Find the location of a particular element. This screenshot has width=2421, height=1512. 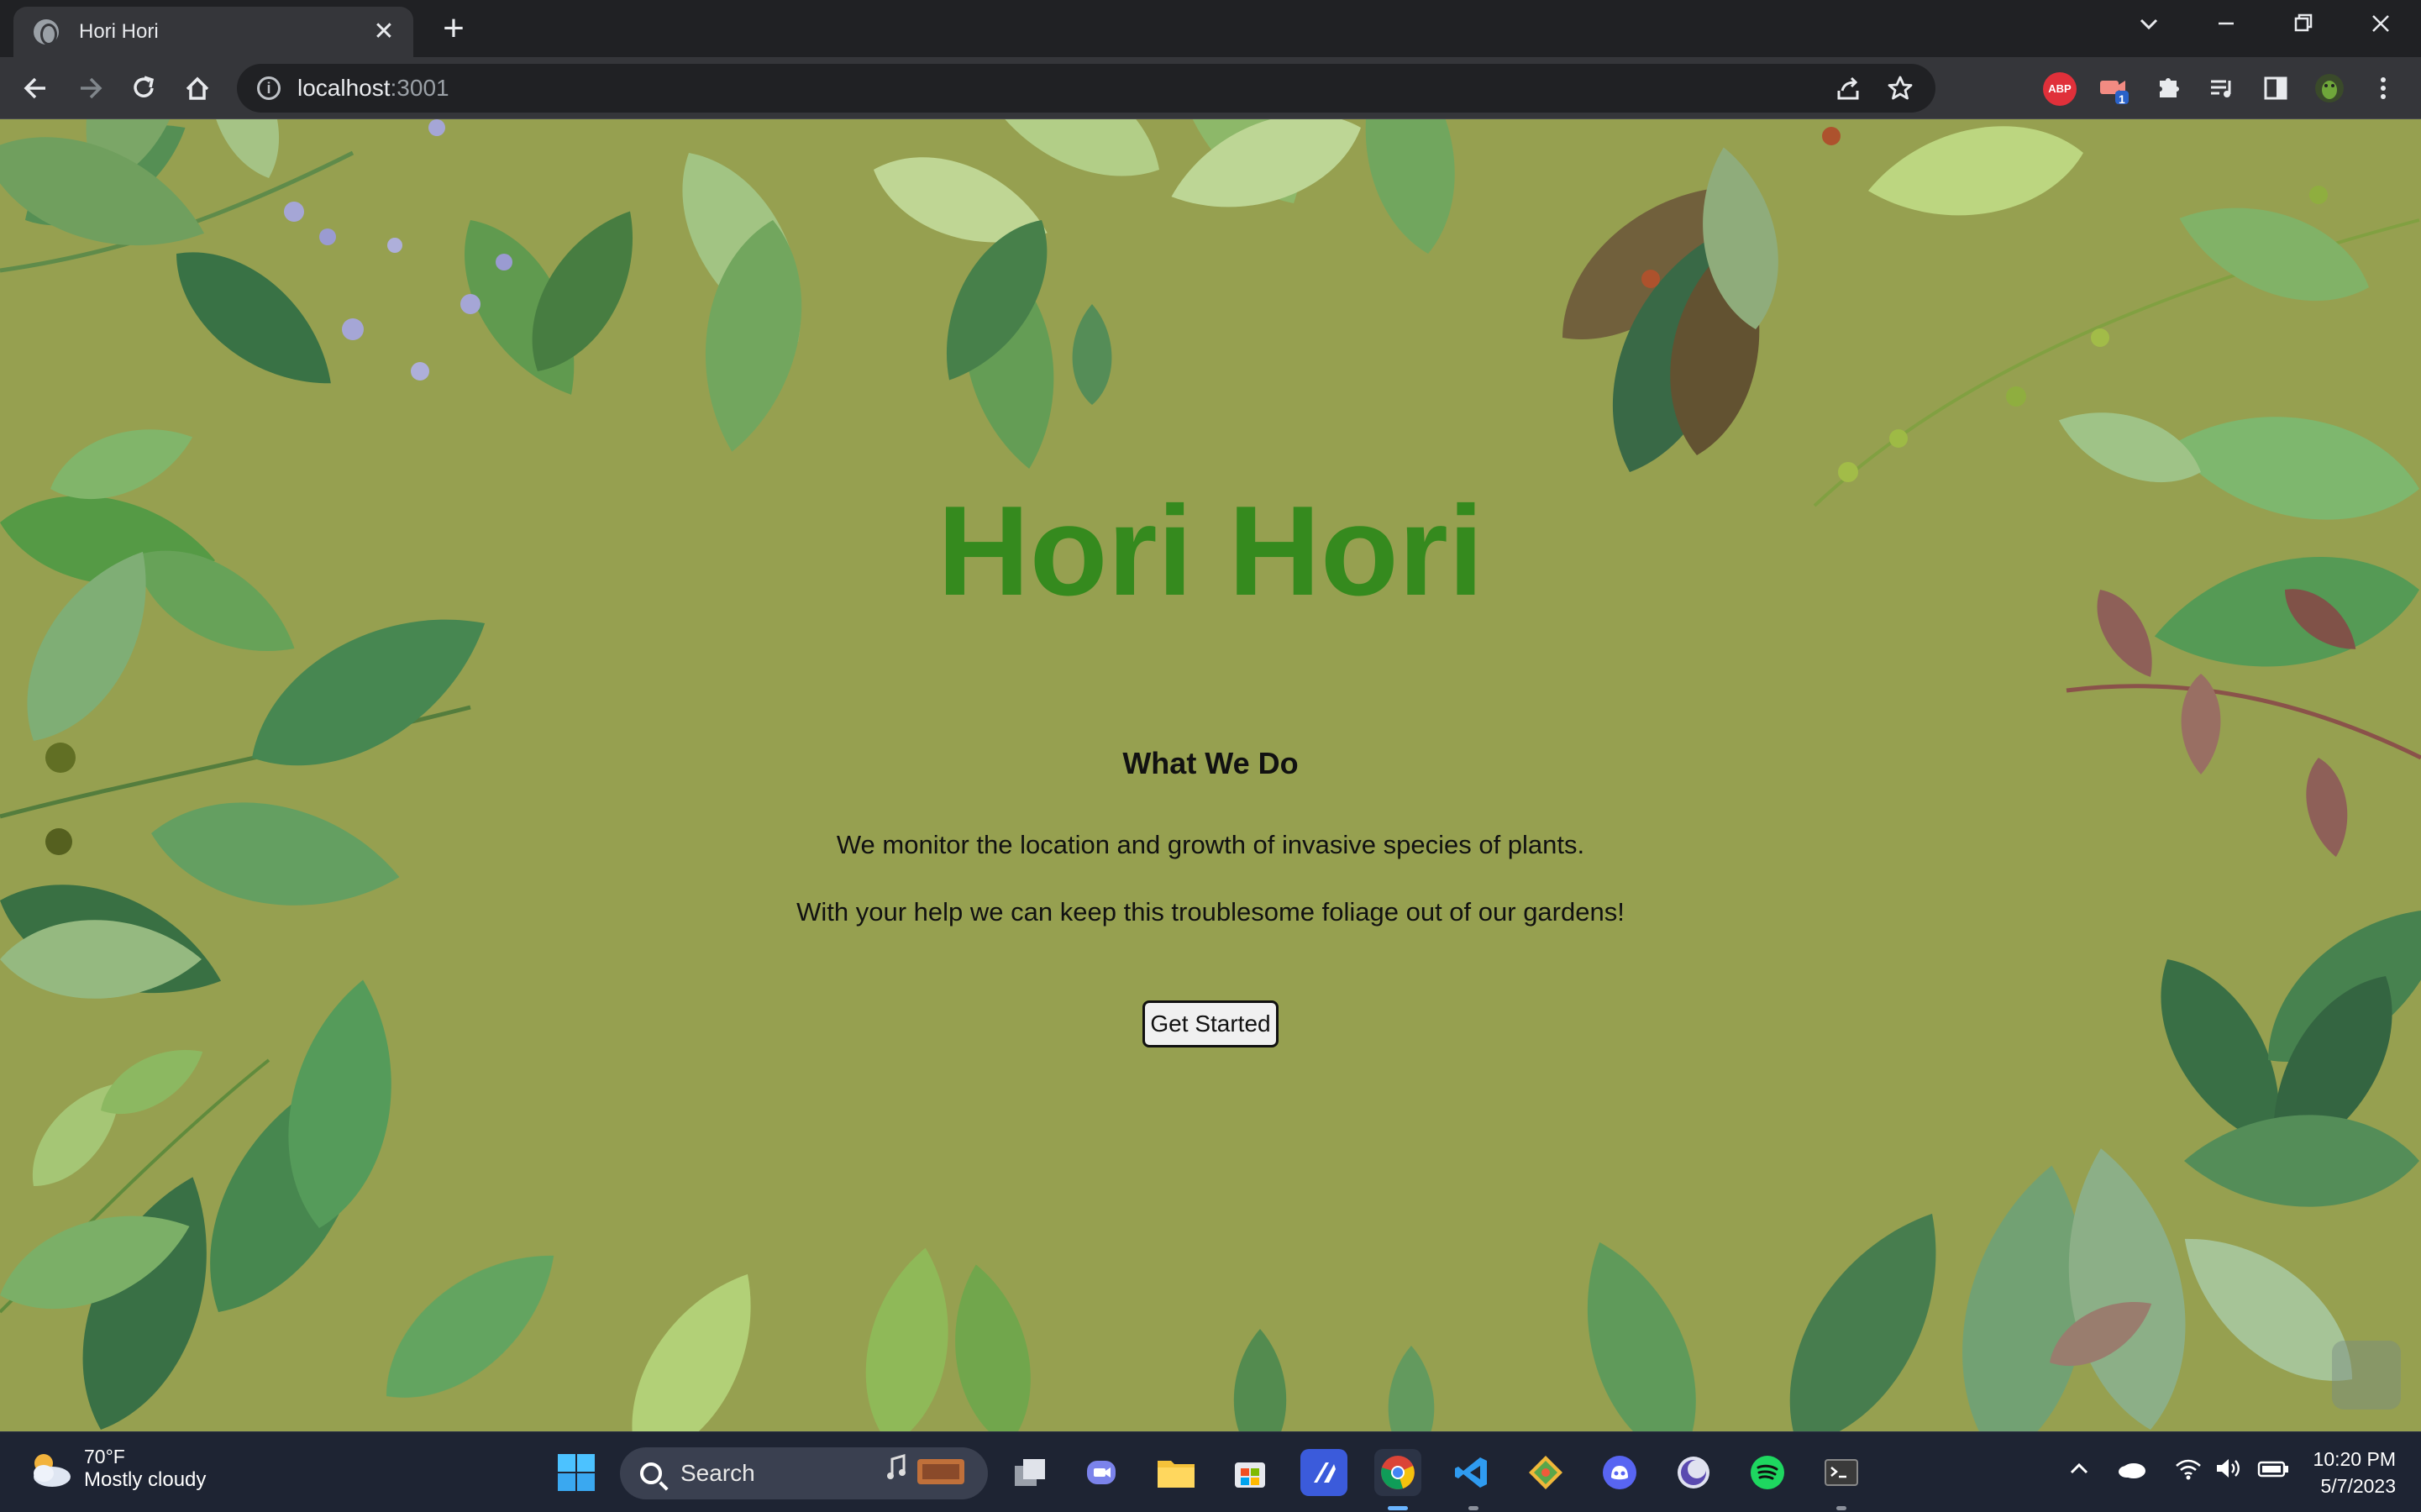

show-hidden-icons-chevron-icon is located at coordinates (2079, 1471).